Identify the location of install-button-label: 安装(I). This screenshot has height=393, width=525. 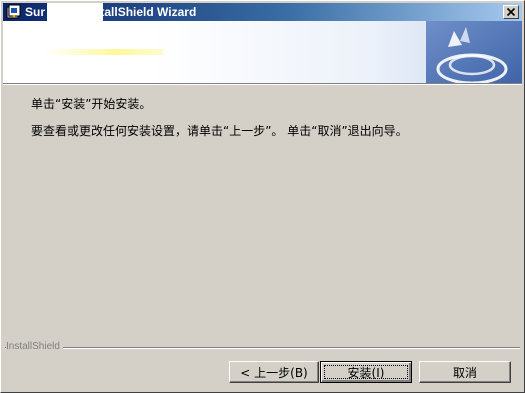
(366, 373).